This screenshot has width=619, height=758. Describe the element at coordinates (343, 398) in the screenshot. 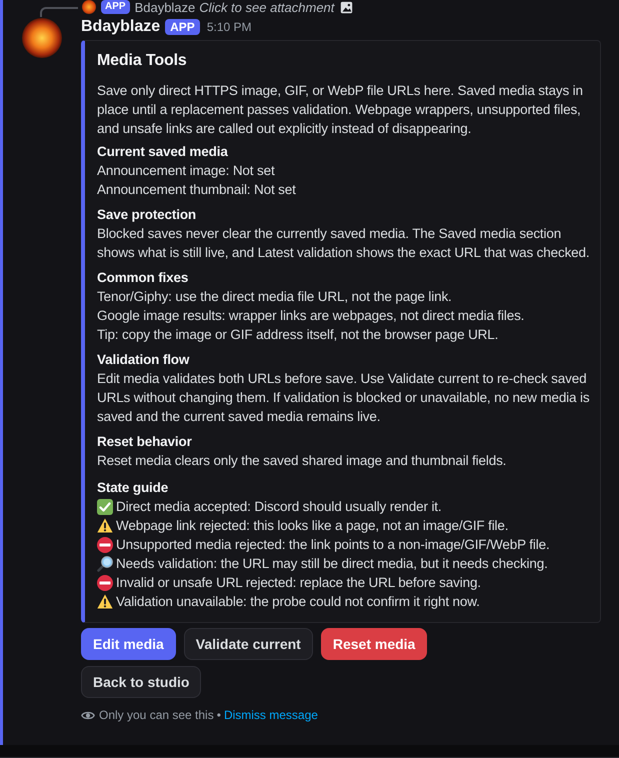

I see `section-text: Edit media validates both URLs before save. Use Validate current to re-check saved URLs without changing them. If validation is blocked or unavailable, no new media is saved and the current saved media remains live.` at that location.